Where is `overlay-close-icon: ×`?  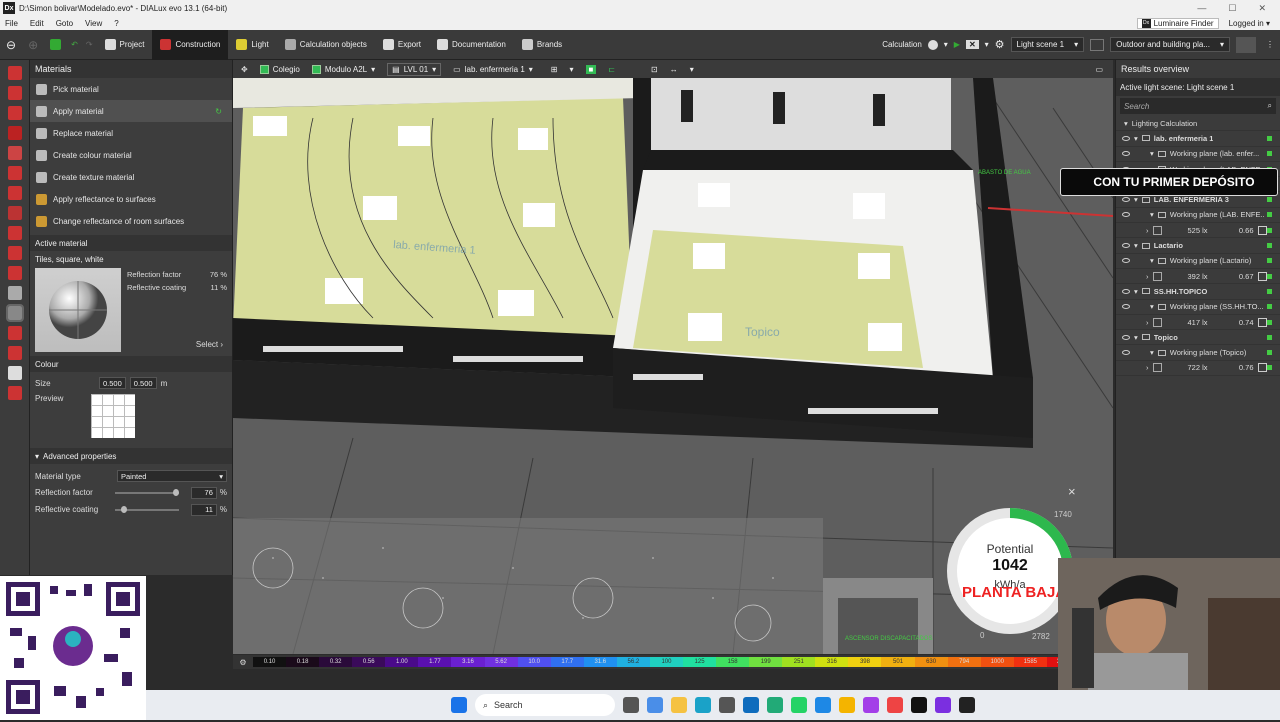
overlay-close-icon: × is located at coordinates (1072, 491).